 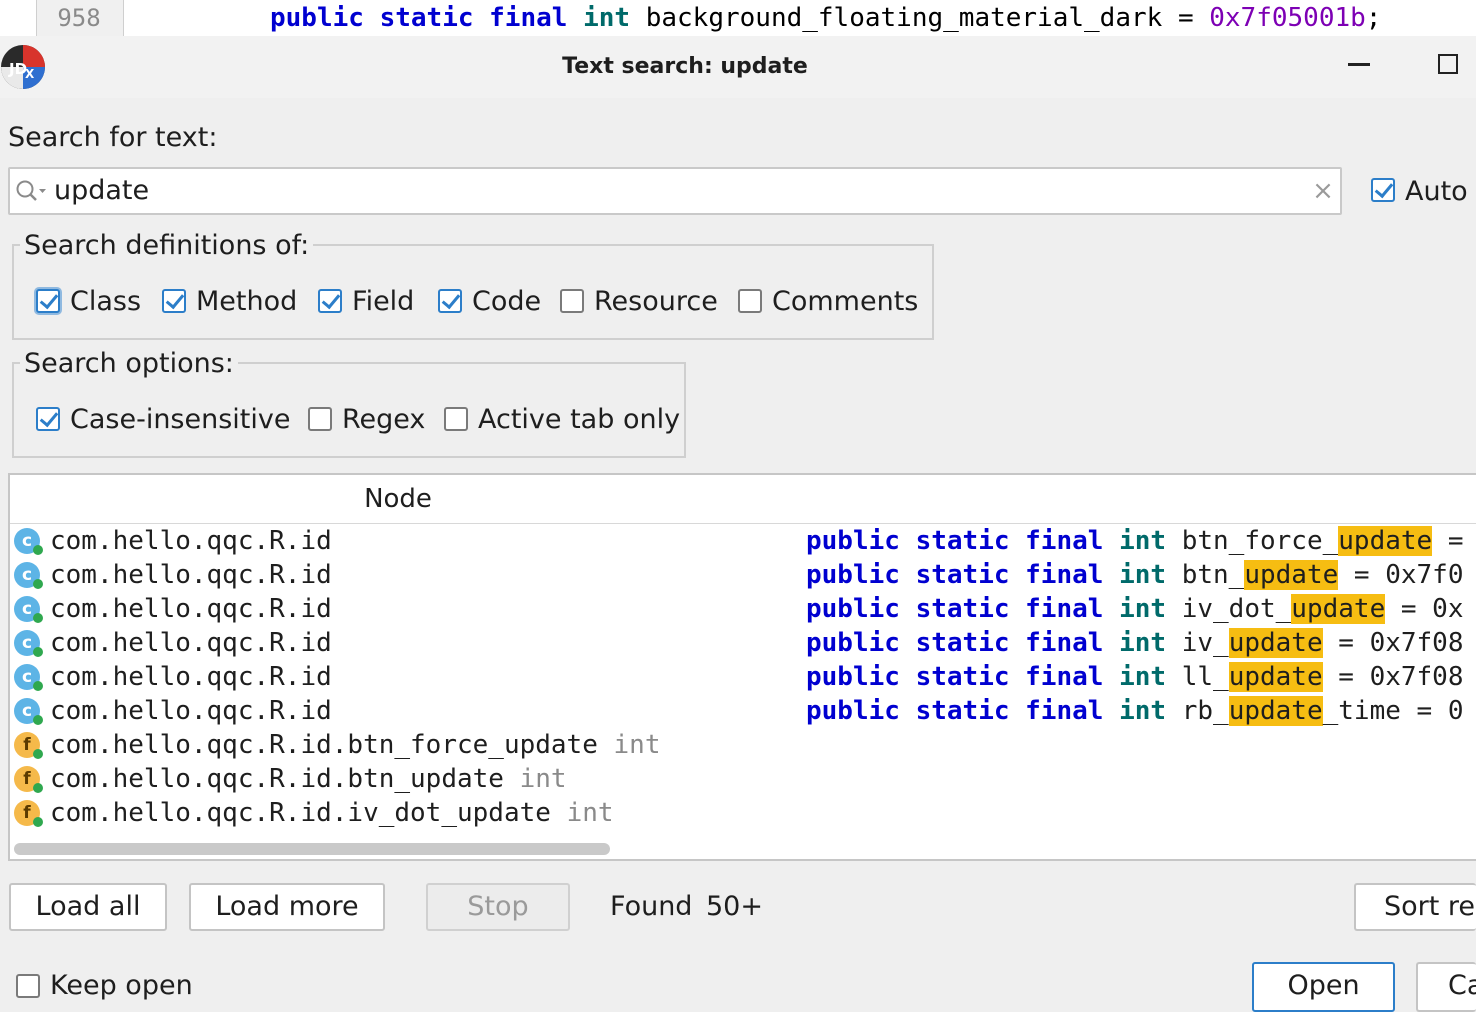 I want to click on case-insensitive-checkbox, so click(x=48, y=419).